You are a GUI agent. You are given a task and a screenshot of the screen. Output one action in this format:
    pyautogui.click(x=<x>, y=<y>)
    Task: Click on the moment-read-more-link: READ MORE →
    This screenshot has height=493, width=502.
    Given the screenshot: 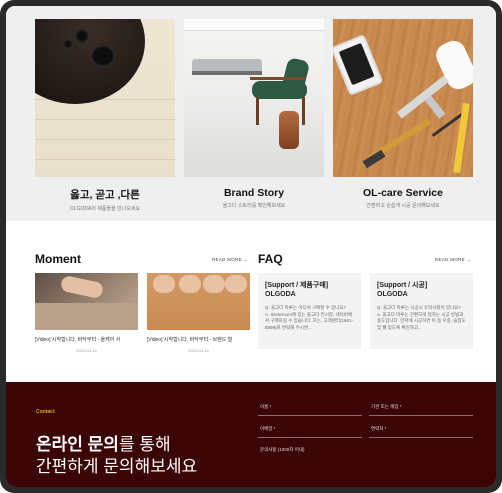 What is the action you would take?
    pyautogui.click(x=230, y=259)
    